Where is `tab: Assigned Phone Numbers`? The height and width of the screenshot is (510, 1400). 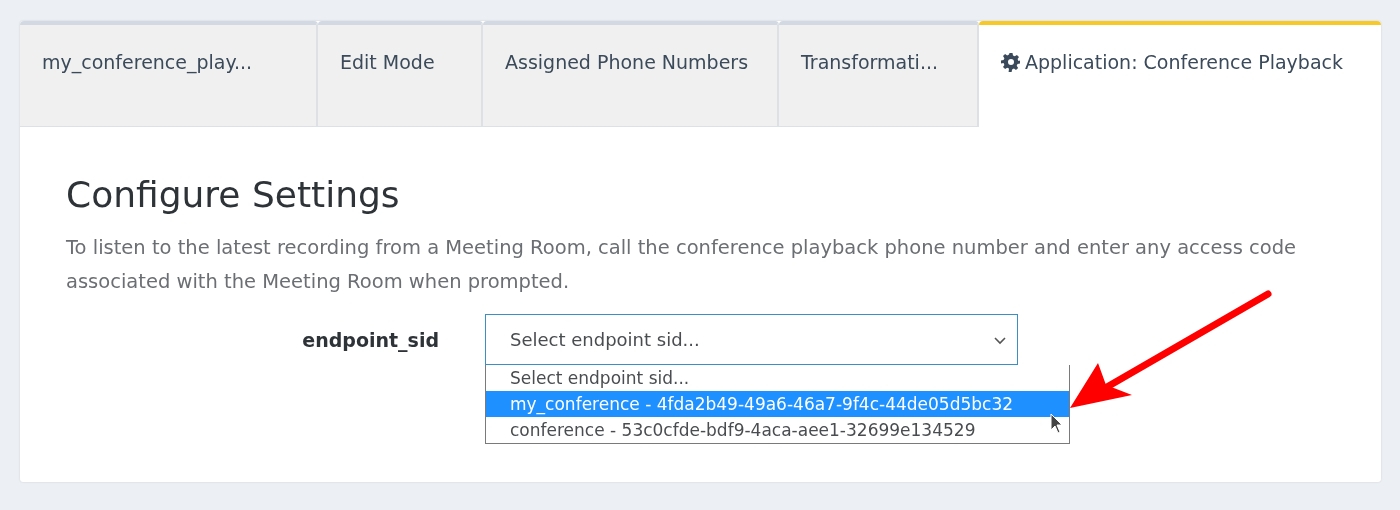
tab: Assigned Phone Numbers is located at coordinates (631, 74).